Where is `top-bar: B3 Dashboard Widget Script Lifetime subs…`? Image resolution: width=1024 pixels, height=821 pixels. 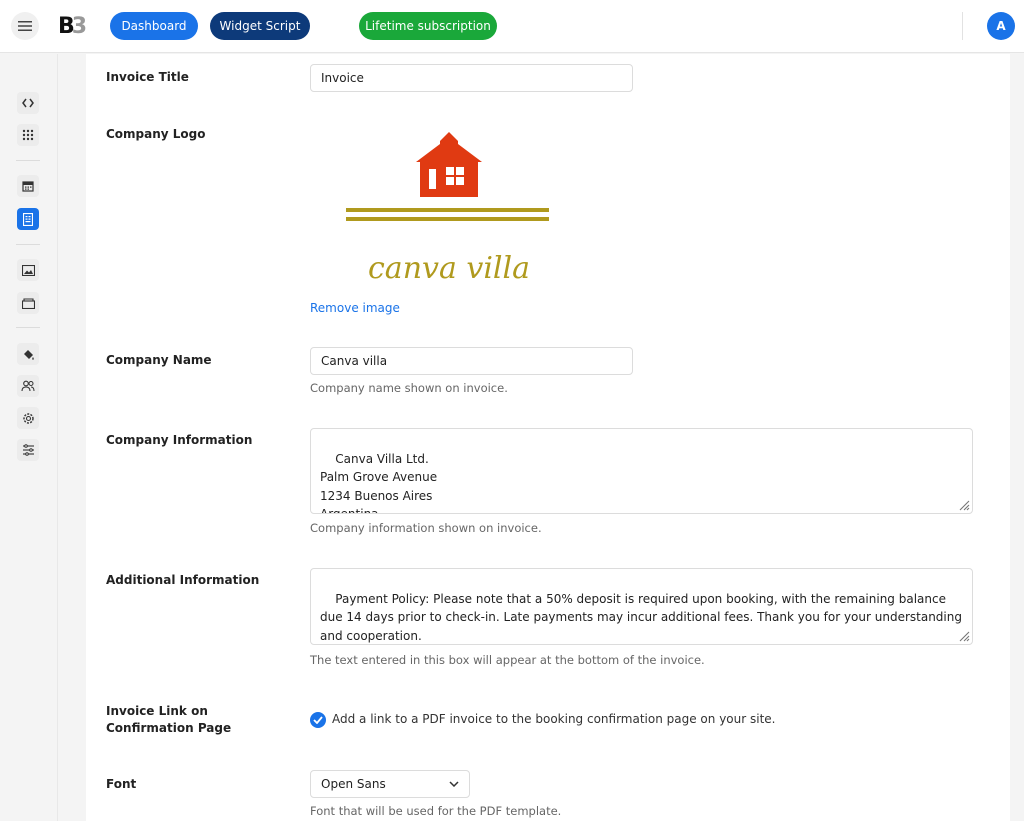
top-bar: B3 Dashboard Widget Script Lifetime subs… is located at coordinates (512, 26).